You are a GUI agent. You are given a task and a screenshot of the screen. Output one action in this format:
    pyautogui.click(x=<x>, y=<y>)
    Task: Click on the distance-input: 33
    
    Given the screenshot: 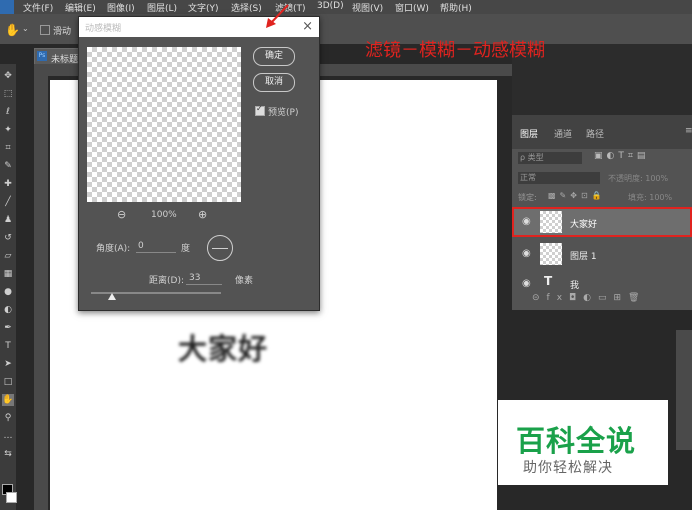 What is the action you would take?
    pyautogui.click(x=194, y=278)
    